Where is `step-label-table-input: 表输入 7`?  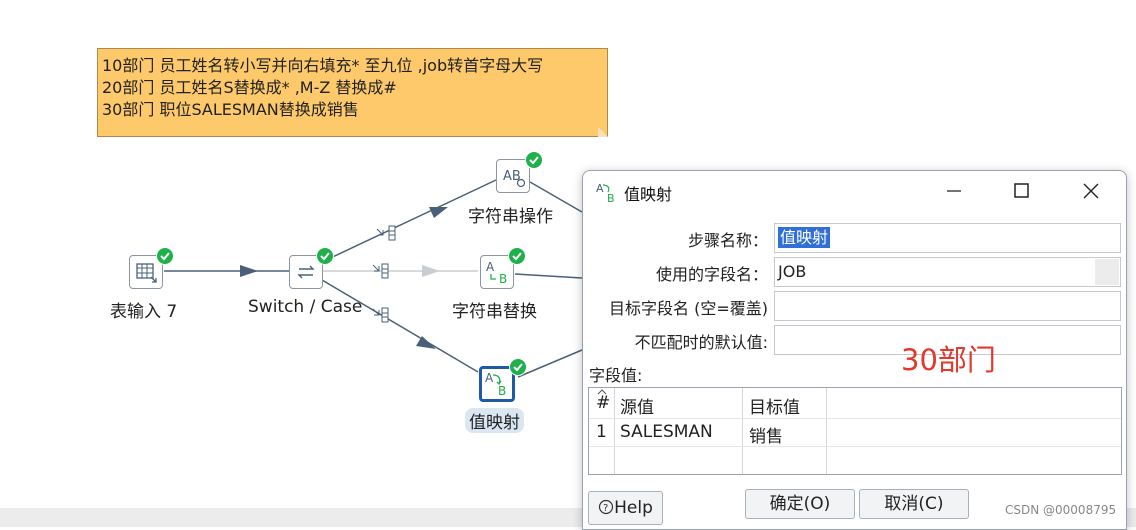
step-label-table-input: 表输入 7 is located at coordinates (144, 312).